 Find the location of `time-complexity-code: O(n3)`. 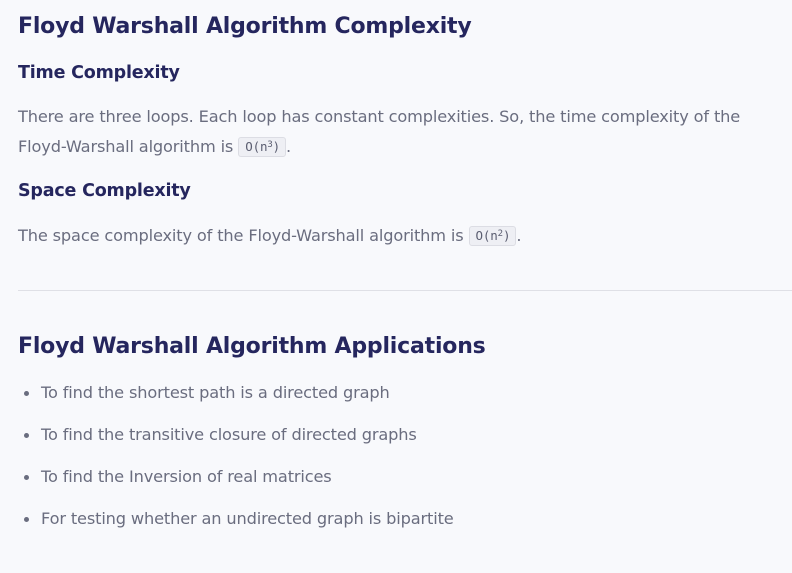

time-complexity-code: O(n3) is located at coordinates (262, 147).